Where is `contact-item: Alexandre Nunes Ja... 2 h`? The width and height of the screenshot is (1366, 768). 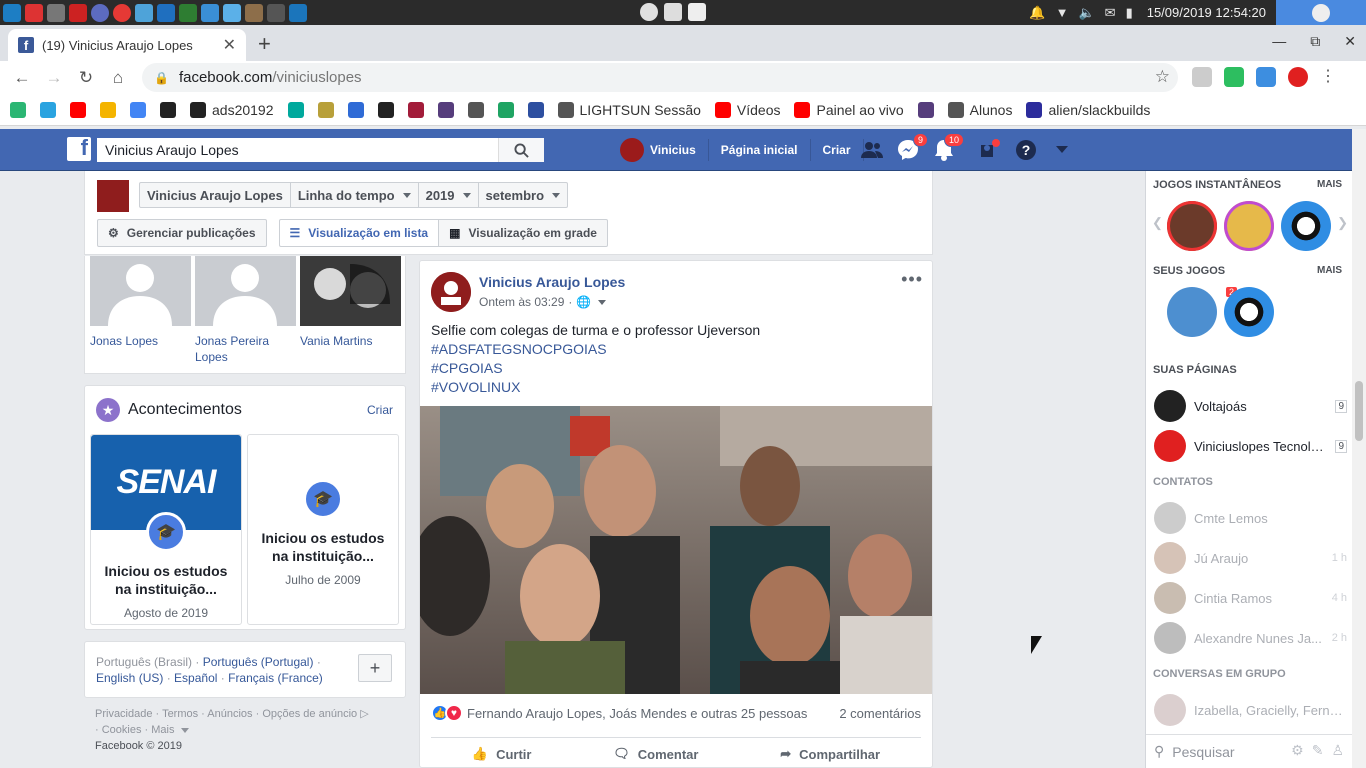 contact-item: Alexandre Nunes Ja... 2 h is located at coordinates (1250, 638).